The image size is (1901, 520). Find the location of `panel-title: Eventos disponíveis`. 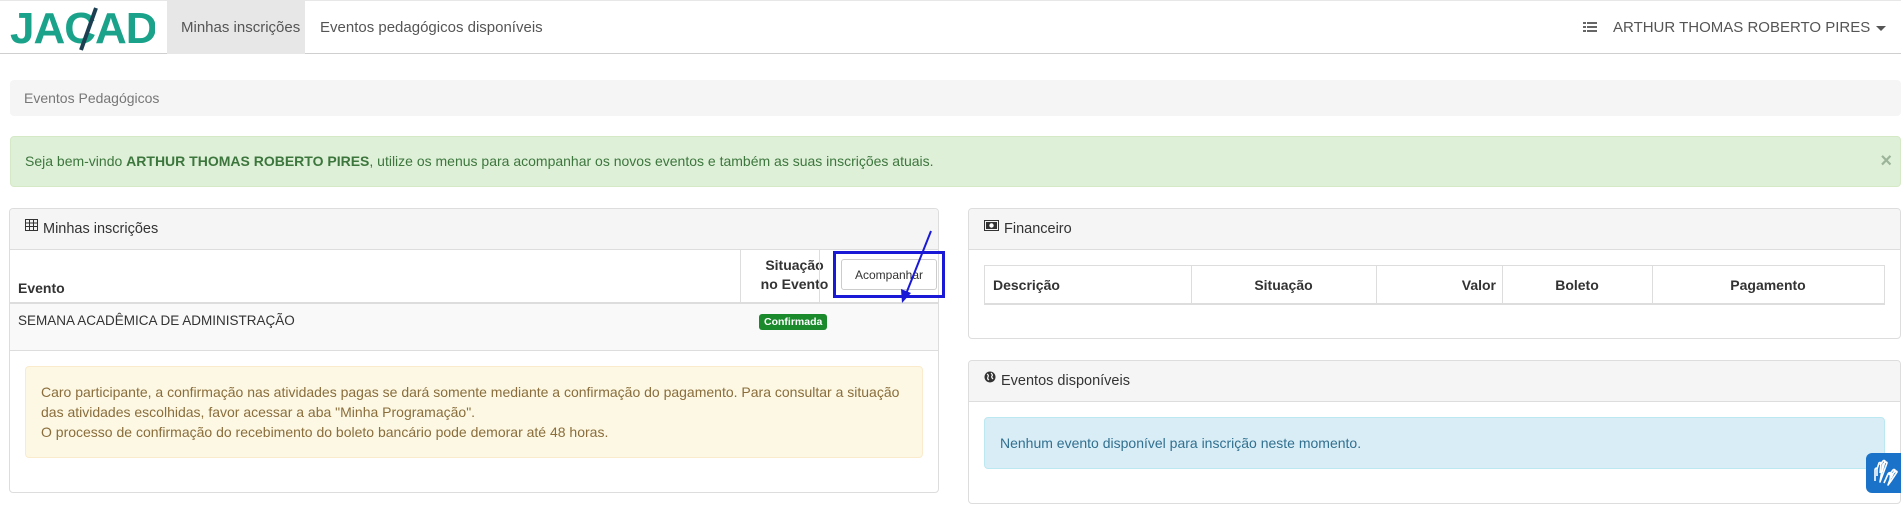

panel-title: Eventos disponíveis is located at coordinates (1065, 381).